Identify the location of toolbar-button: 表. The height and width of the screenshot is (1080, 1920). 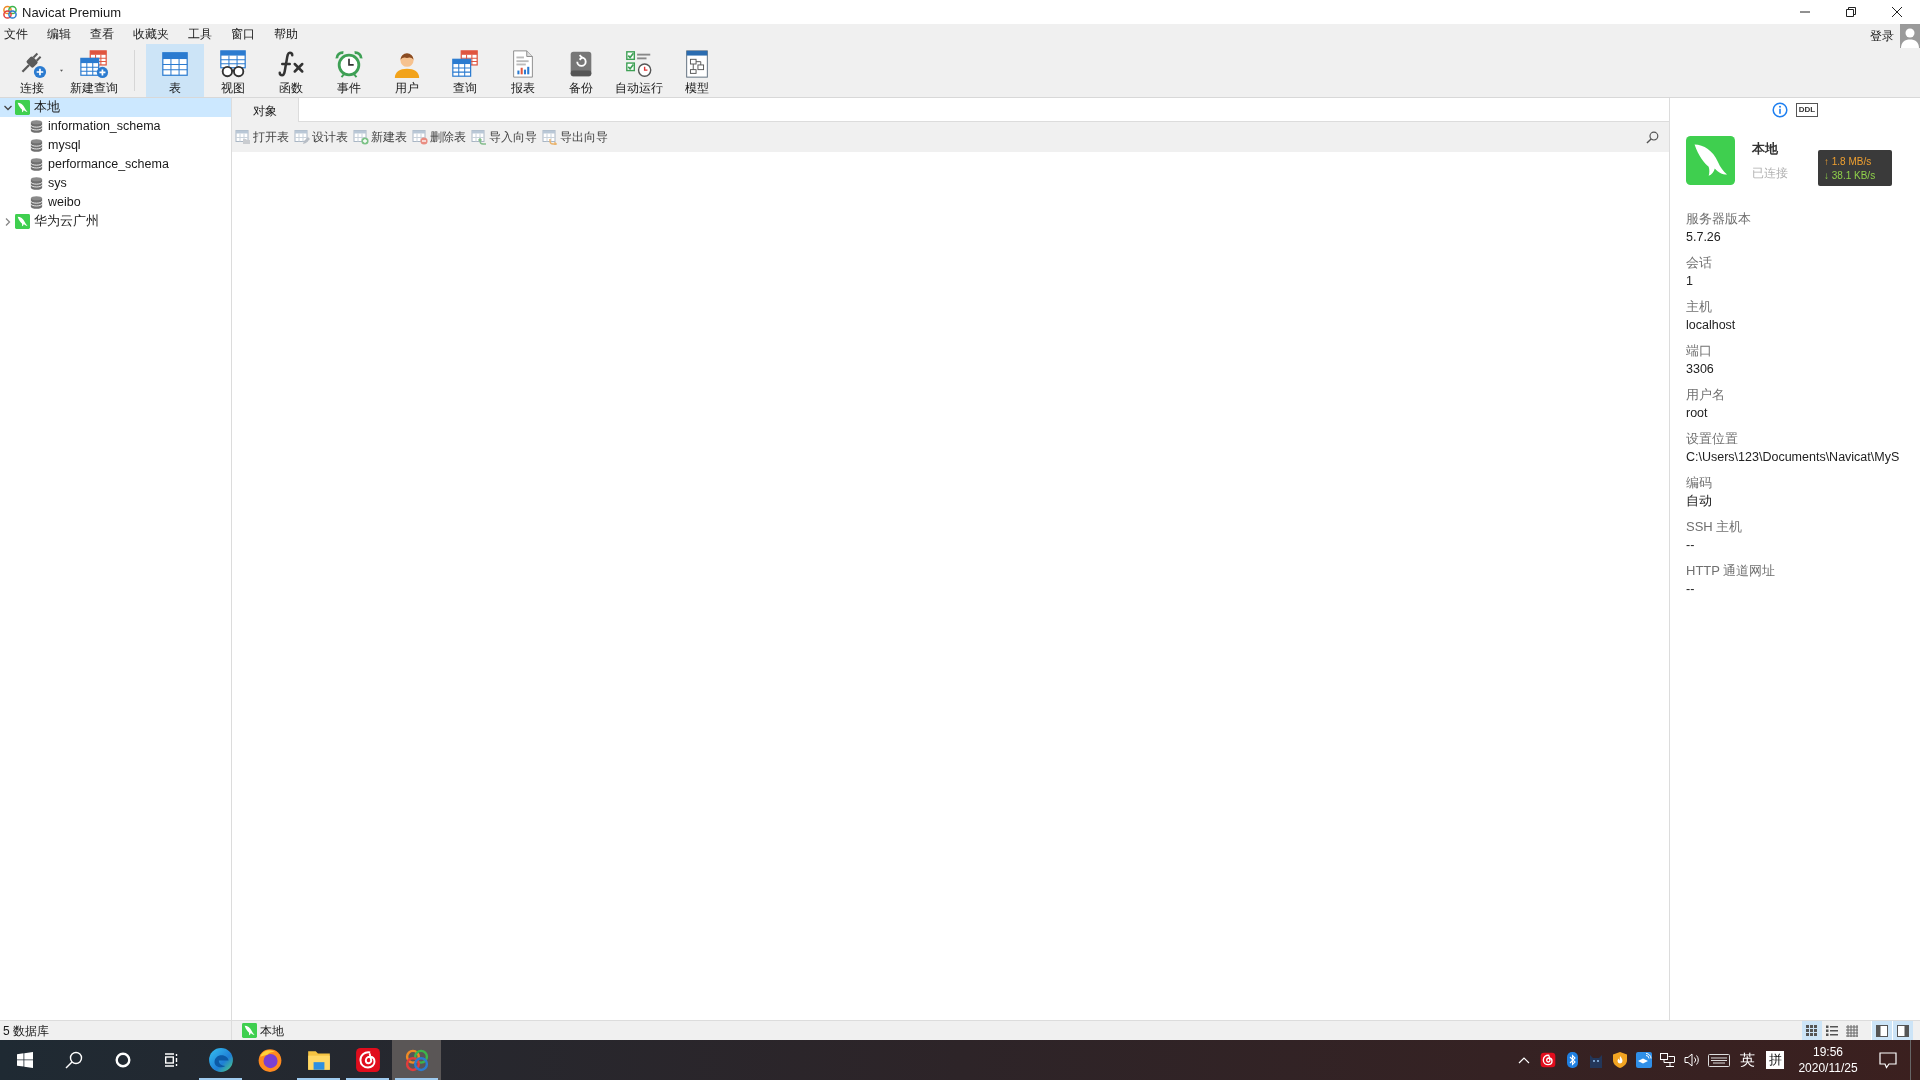
(175, 70).